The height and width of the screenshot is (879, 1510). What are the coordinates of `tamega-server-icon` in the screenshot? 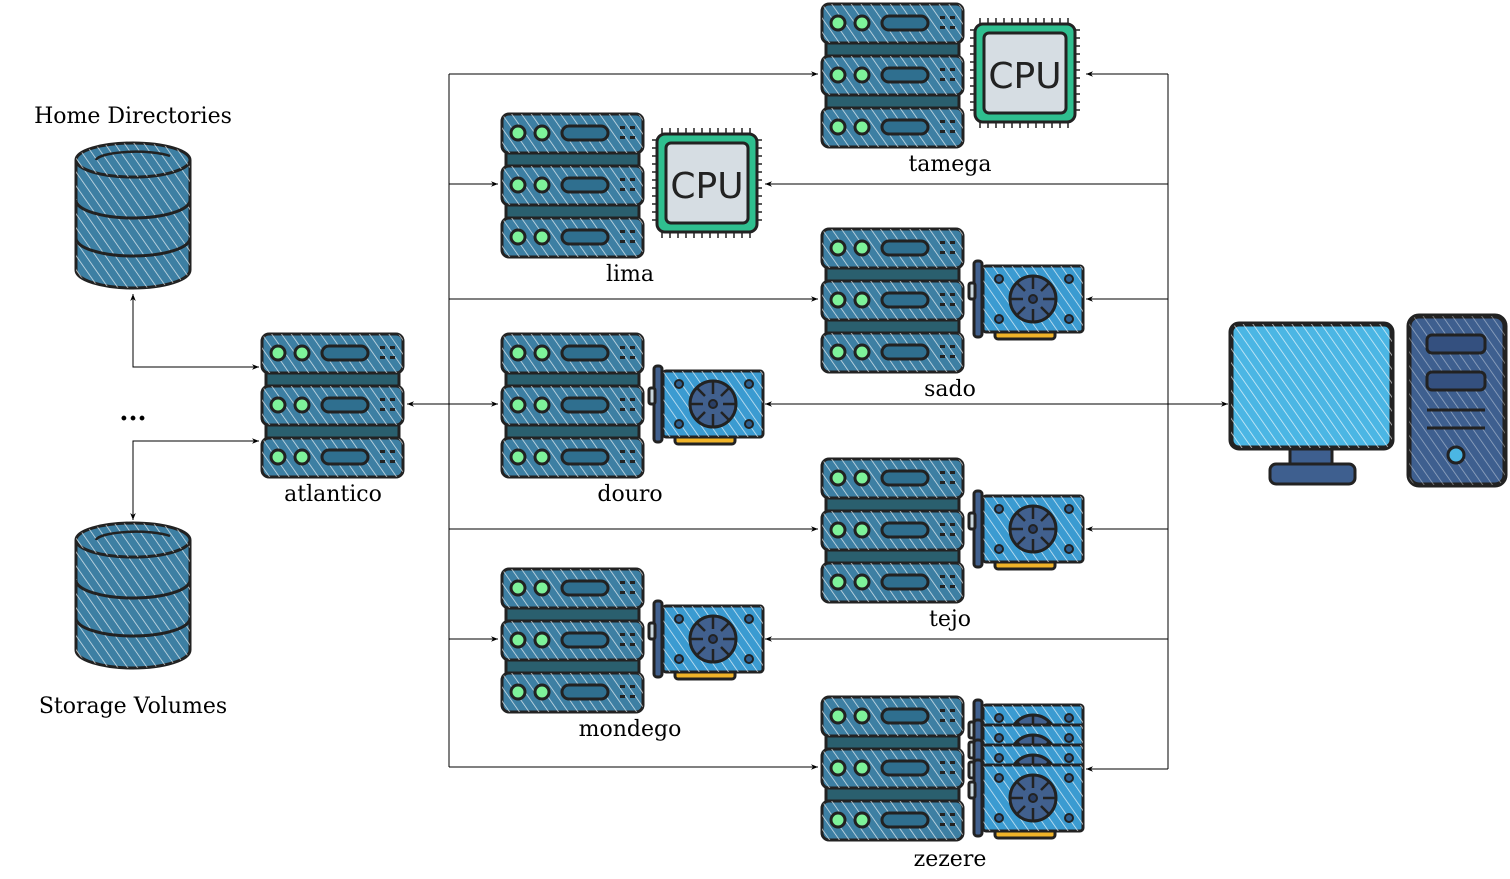 It's located at (892, 75).